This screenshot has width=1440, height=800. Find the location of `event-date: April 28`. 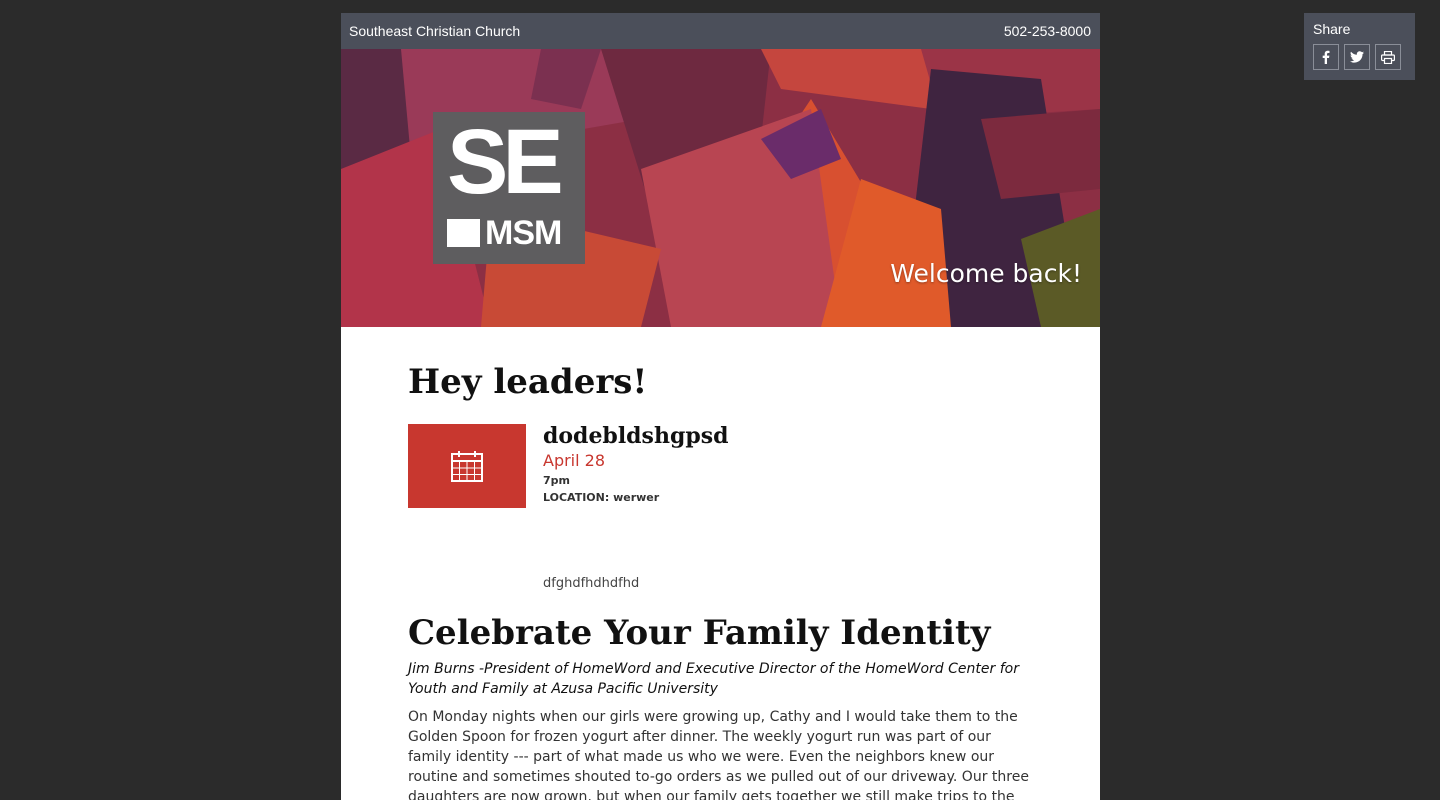

event-date: April 28 is located at coordinates (574, 461).